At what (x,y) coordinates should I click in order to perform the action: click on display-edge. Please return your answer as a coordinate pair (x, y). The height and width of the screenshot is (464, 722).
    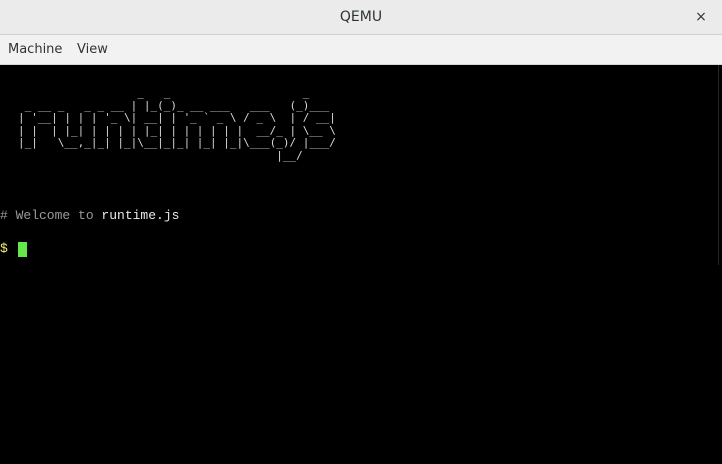
    Looking at the image, I should click on (718, 165).